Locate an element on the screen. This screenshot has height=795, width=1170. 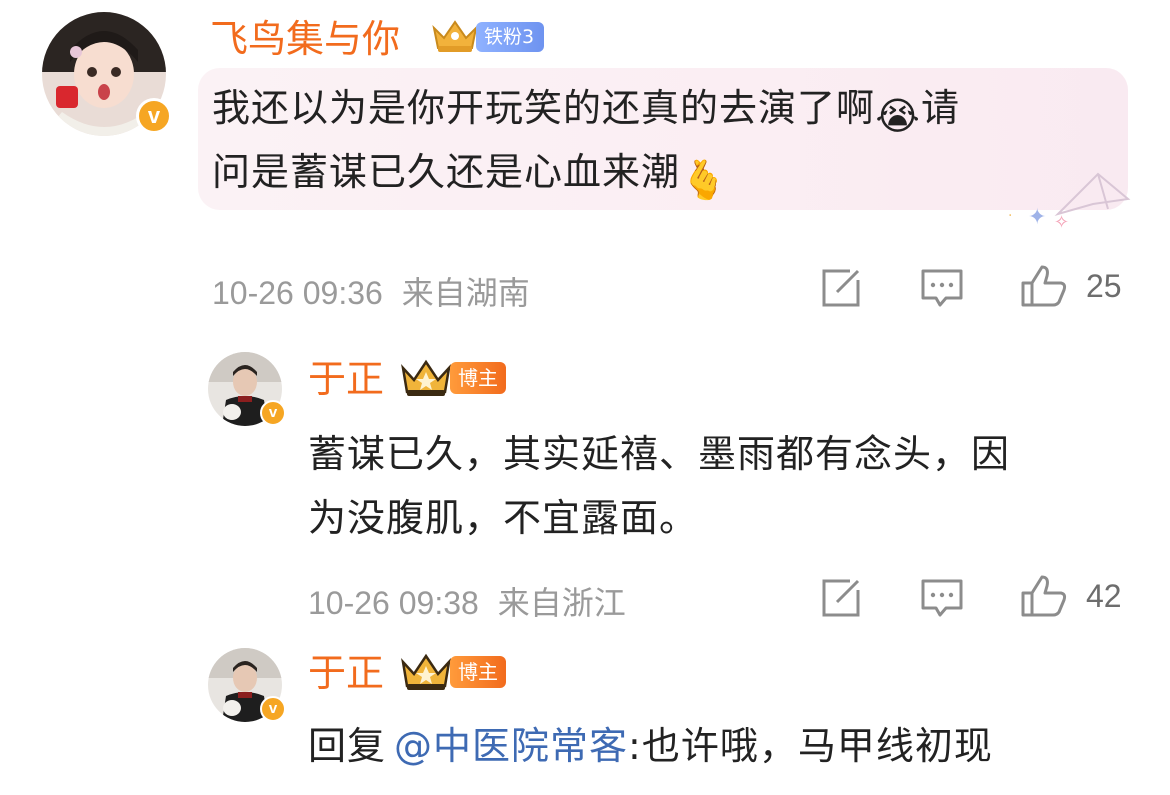
comment-timestamp: 10-26 09:36 is located at coordinates (297, 293).